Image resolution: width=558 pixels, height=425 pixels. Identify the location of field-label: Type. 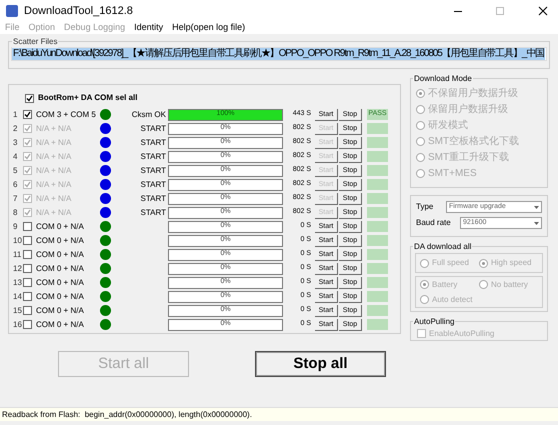
(425, 207).